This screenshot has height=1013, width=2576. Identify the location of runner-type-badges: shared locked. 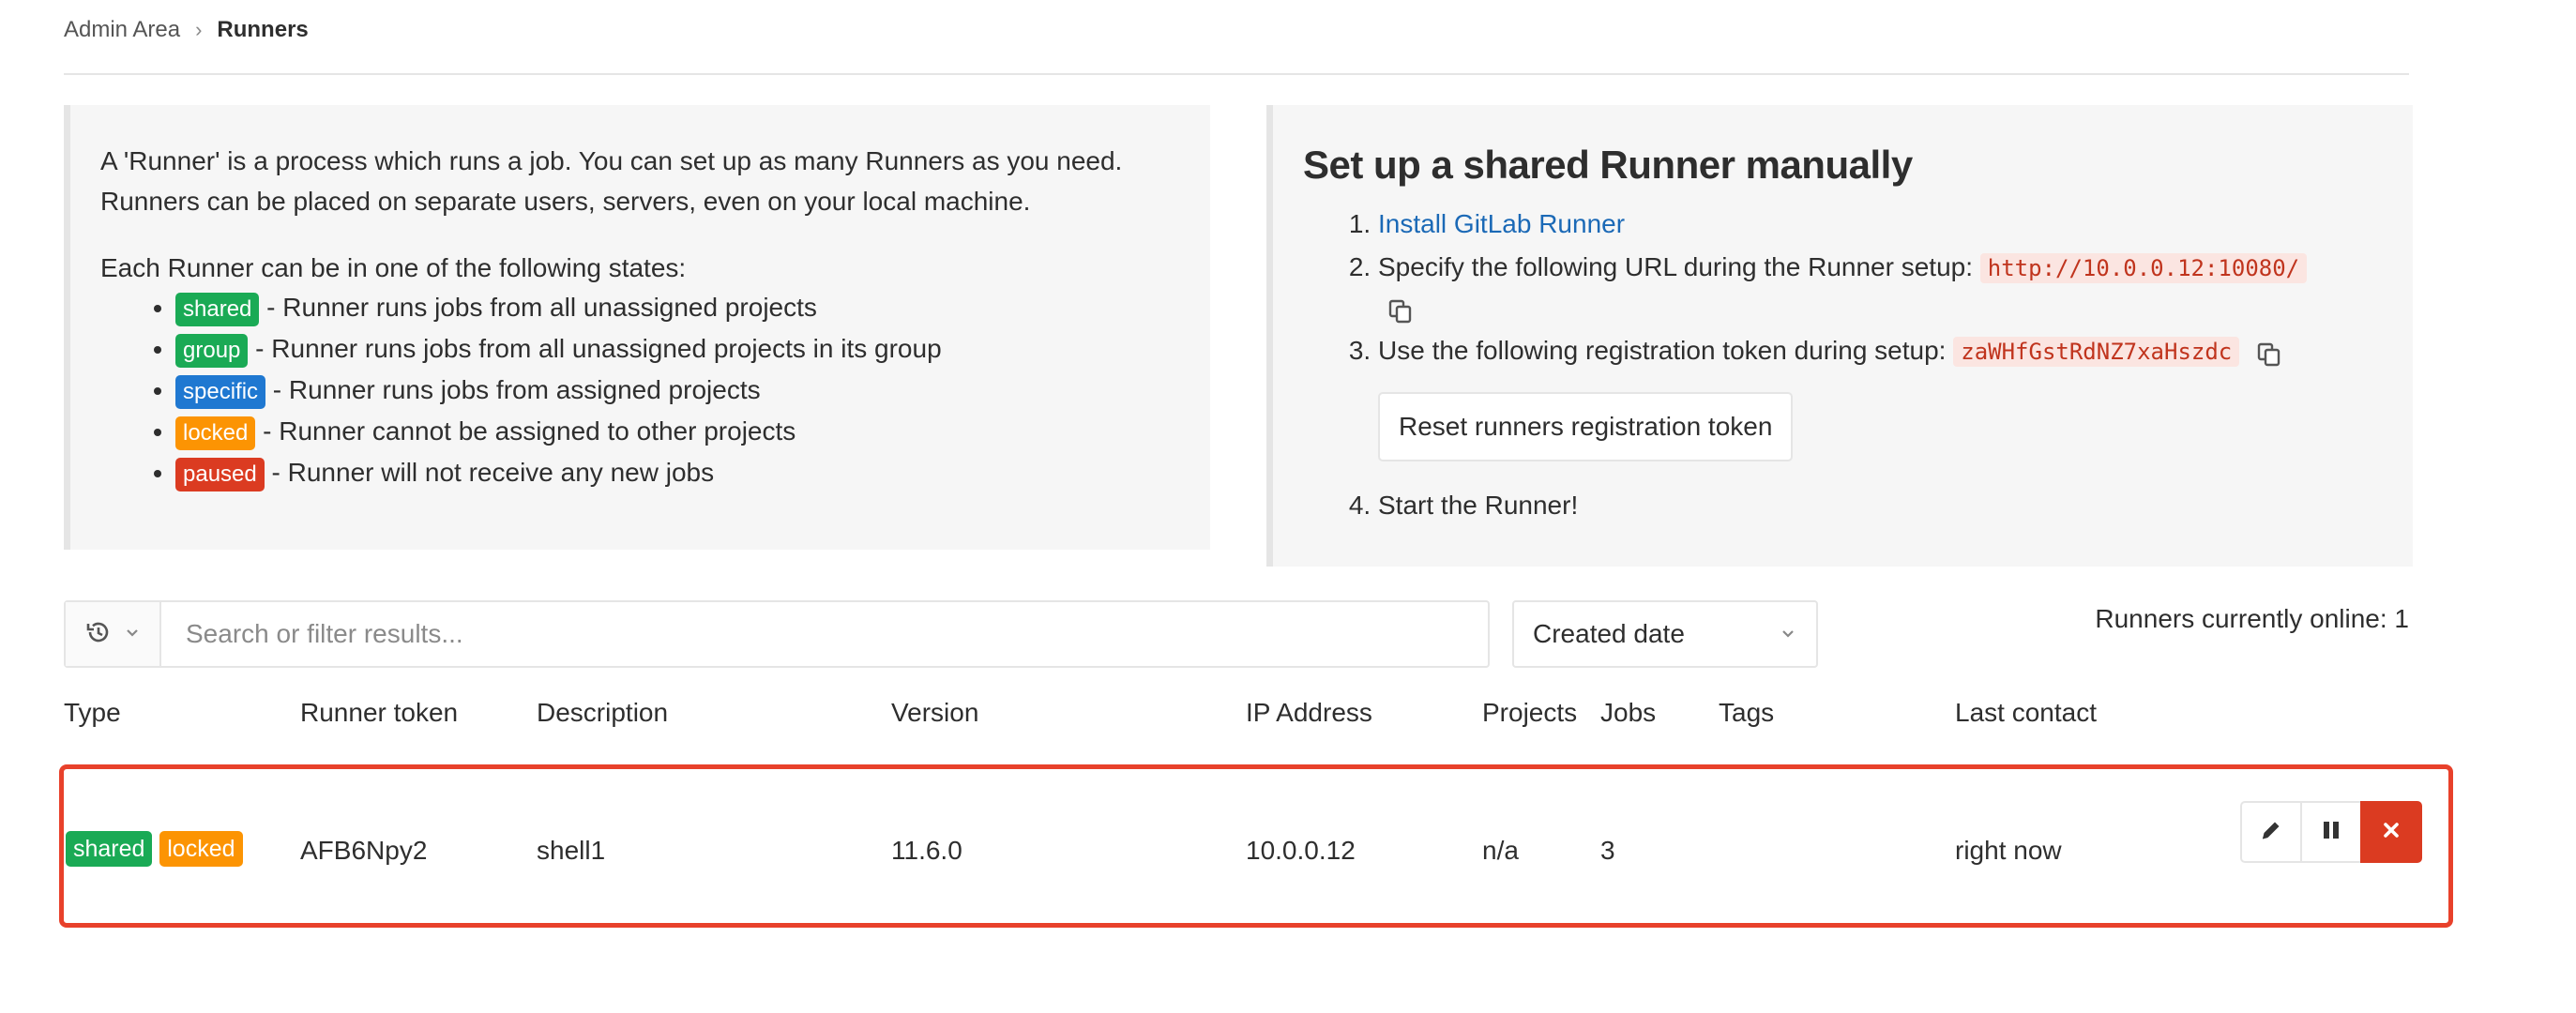
(154, 849).